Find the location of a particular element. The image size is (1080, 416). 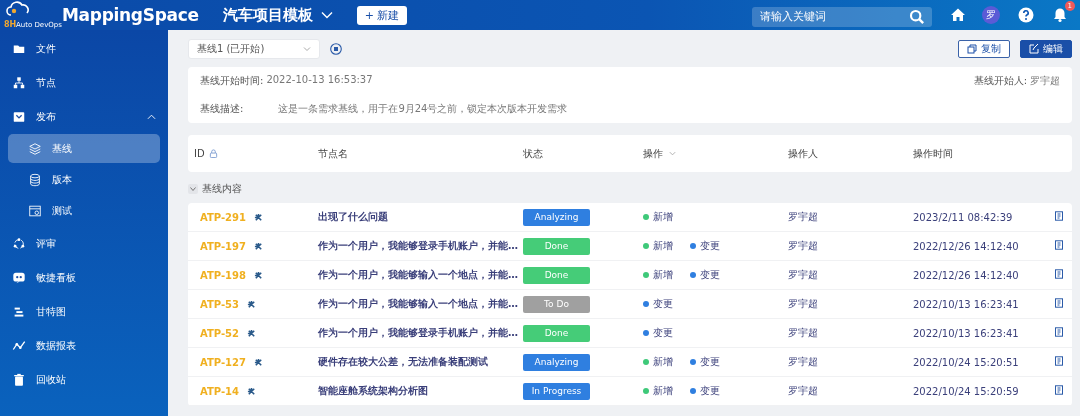

chart-icon is located at coordinates (19, 346).